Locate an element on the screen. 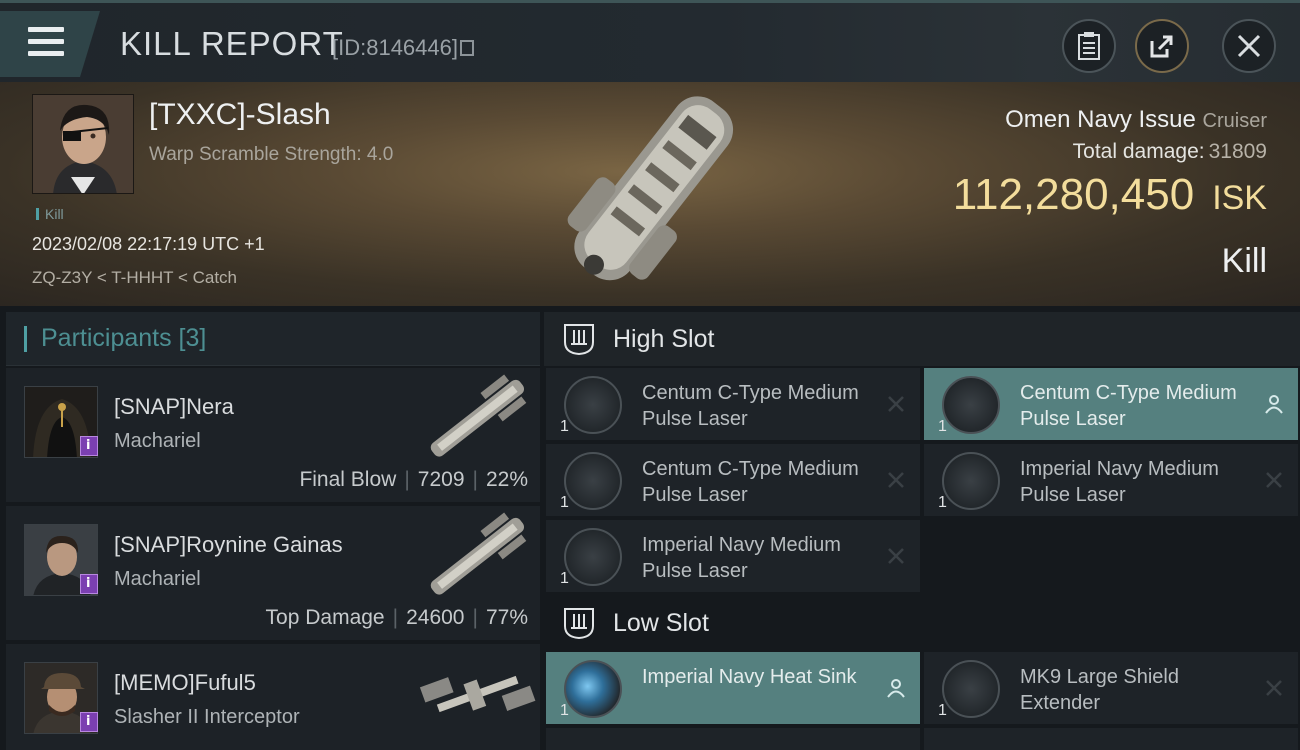  isk-amount: 112,280,450 is located at coordinates (1073, 194).